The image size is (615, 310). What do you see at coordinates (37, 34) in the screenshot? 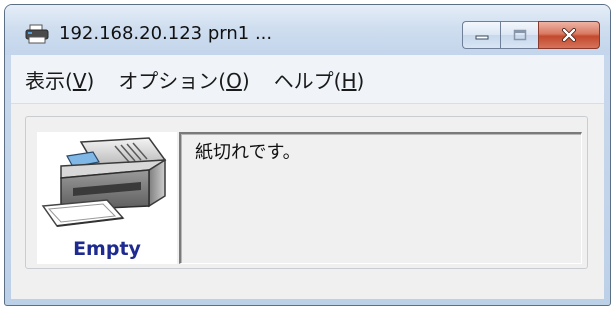
I see `printer-icon` at bounding box center [37, 34].